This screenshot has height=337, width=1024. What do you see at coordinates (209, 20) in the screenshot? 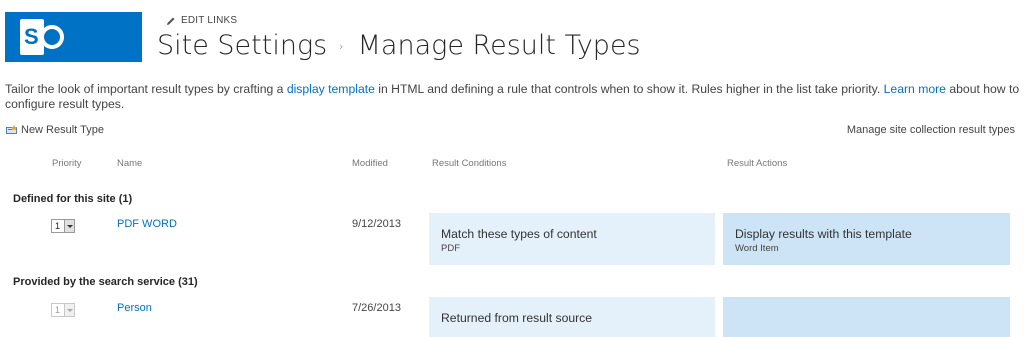
I see `edit-links-label: EDIT LINKS` at bounding box center [209, 20].